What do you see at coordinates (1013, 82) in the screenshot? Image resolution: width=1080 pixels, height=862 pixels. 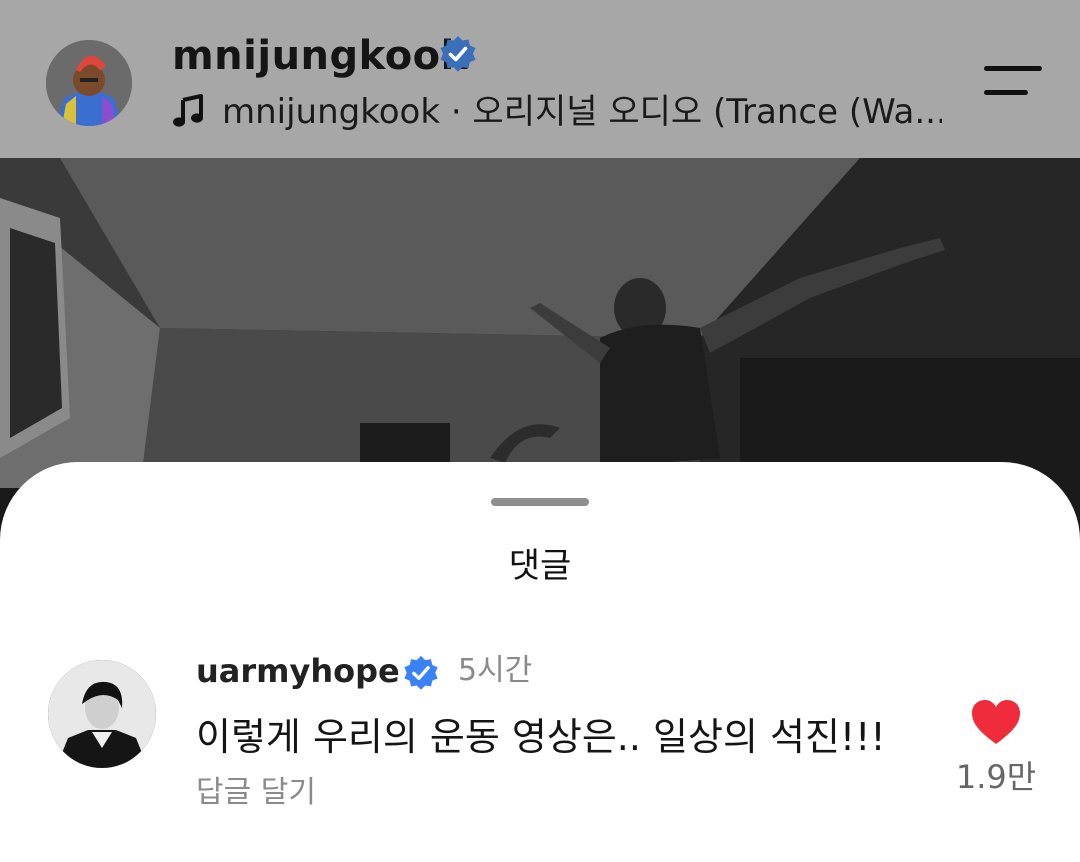 I see `hamburger-menu-icon` at bounding box center [1013, 82].